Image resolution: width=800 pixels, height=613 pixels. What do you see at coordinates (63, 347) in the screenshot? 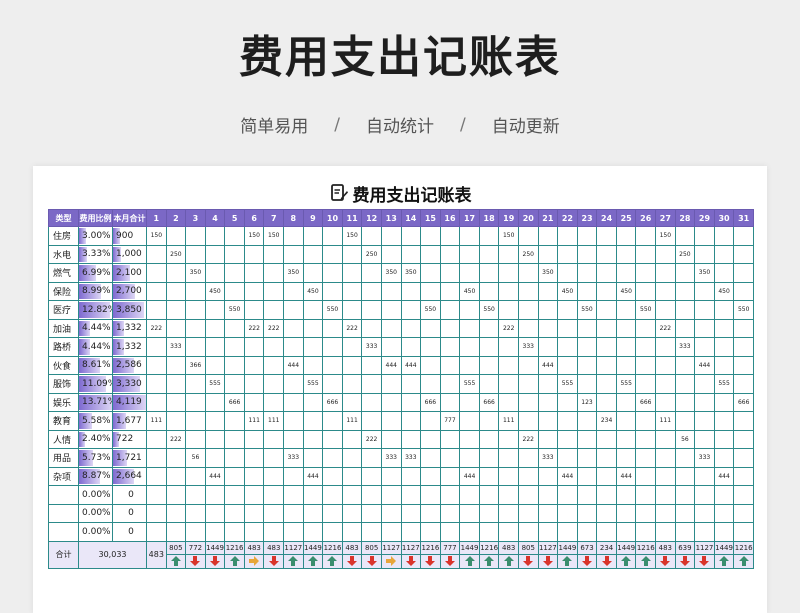
I see `cell-type: 路桥` at bounding box center [63, 347].